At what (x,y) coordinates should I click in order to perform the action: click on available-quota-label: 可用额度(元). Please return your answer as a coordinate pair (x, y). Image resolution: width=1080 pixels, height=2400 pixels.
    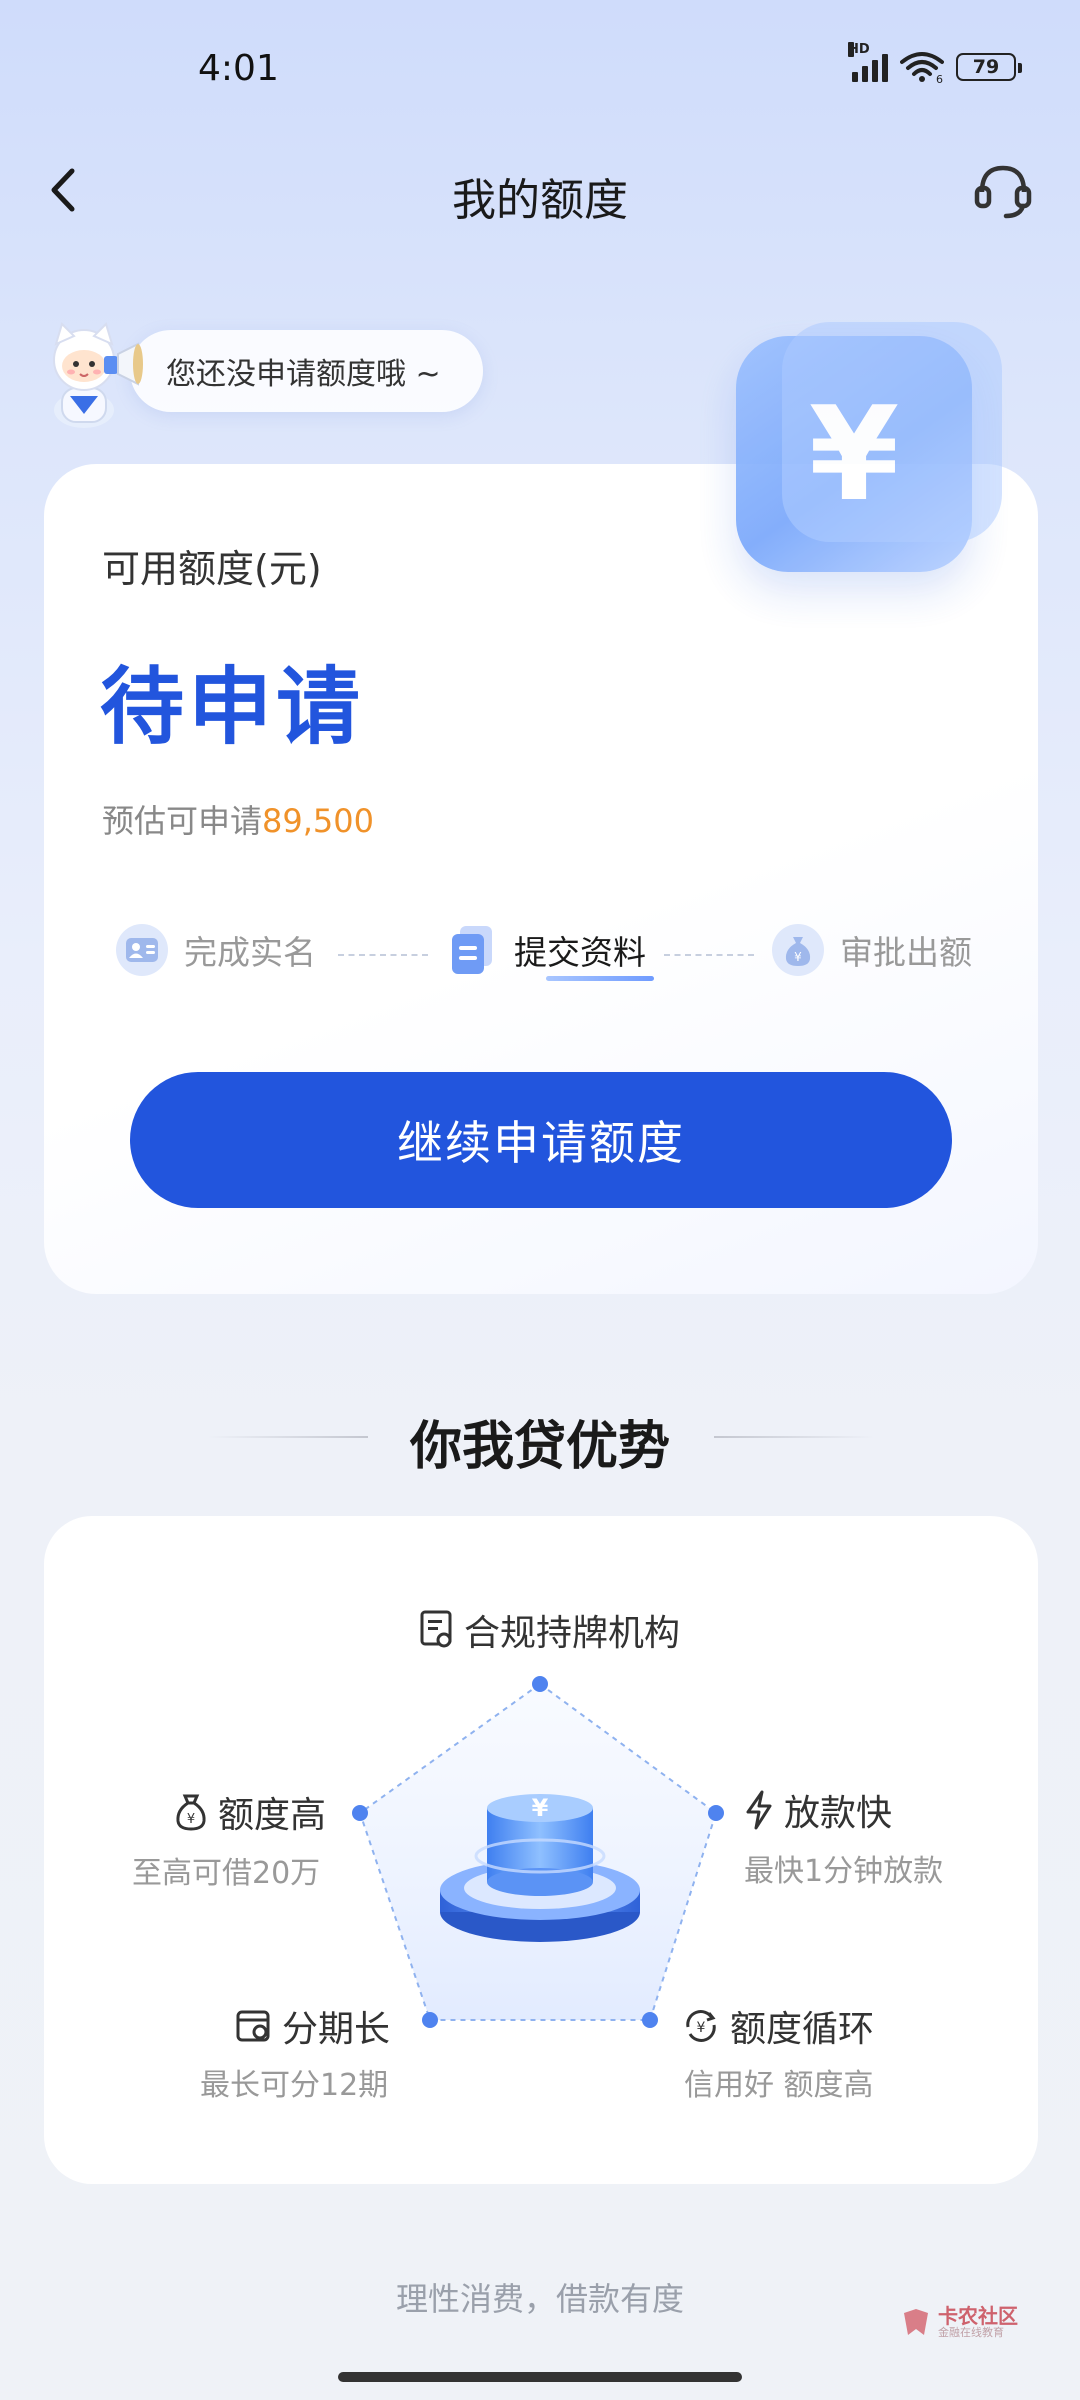
    Looking at the image, I should click on (212, 569).